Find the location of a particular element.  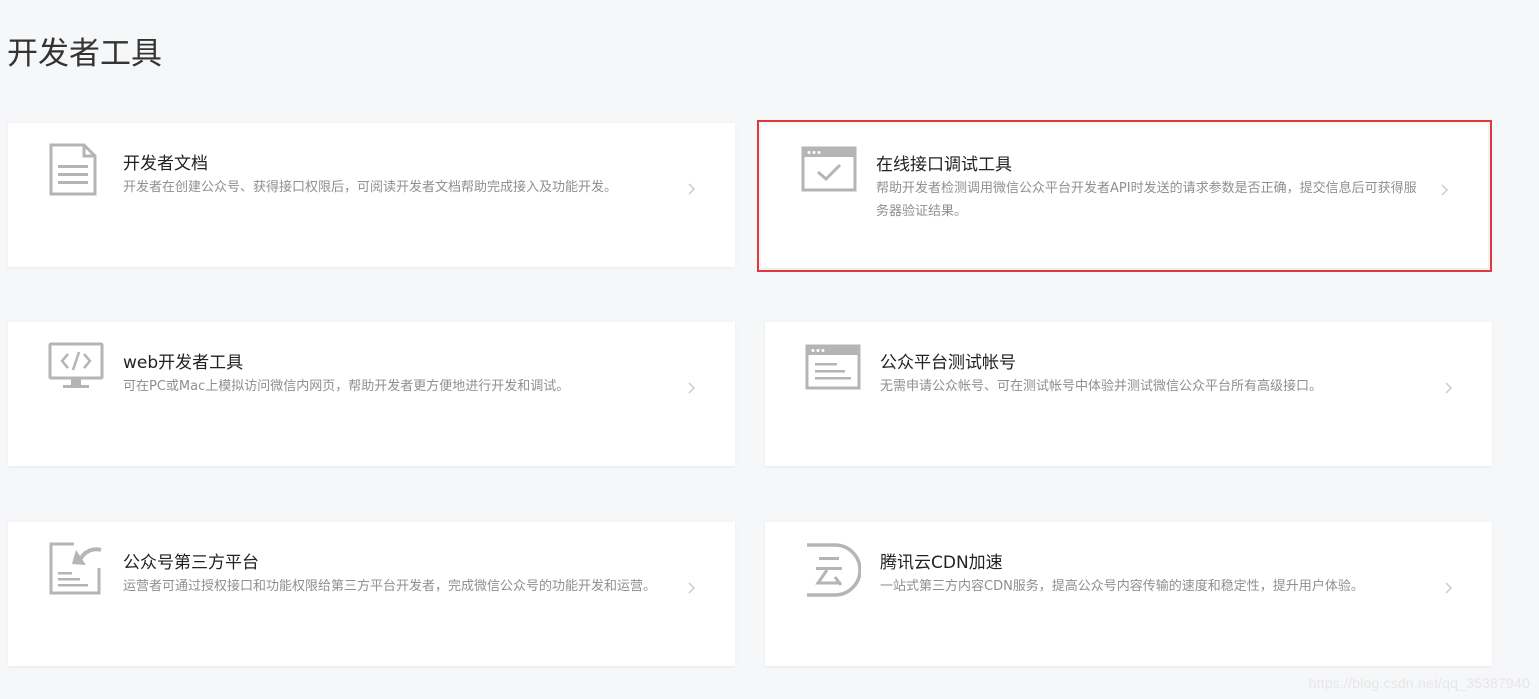

card-title: 公众平台测试帐号 is located at coordinates (948, 363).